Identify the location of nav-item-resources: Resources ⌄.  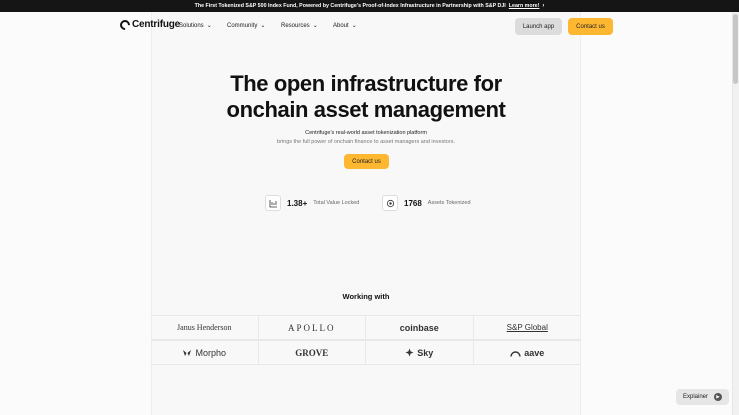
(299, 26).